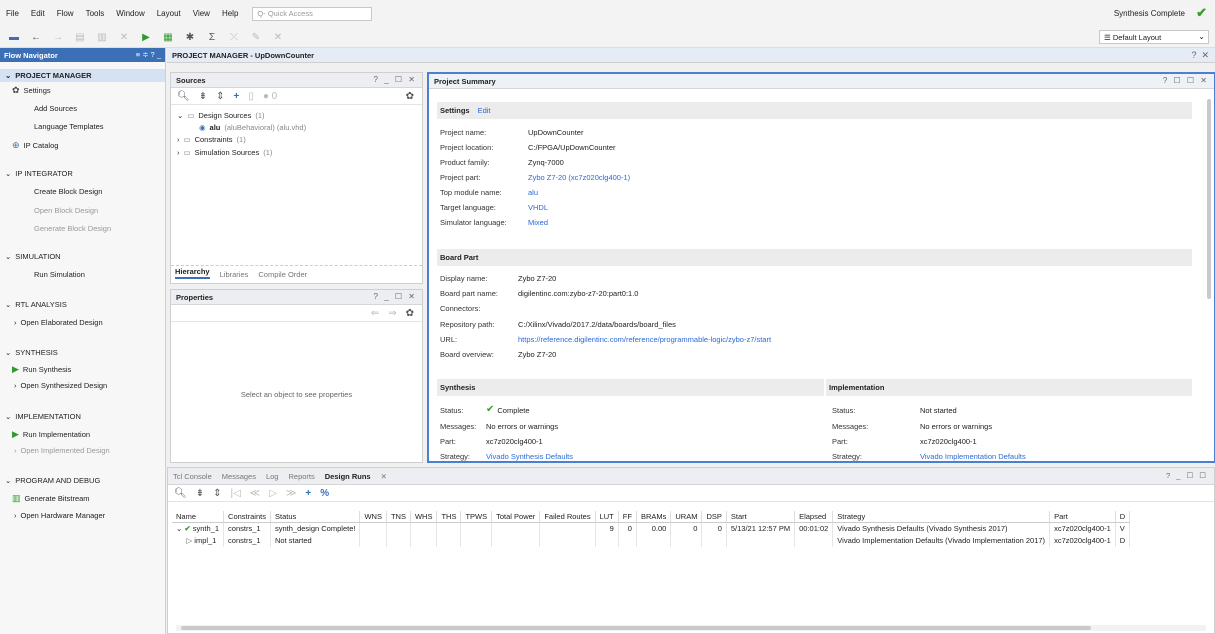  I want to click on previous-icon: ≪, so click(255, 493).